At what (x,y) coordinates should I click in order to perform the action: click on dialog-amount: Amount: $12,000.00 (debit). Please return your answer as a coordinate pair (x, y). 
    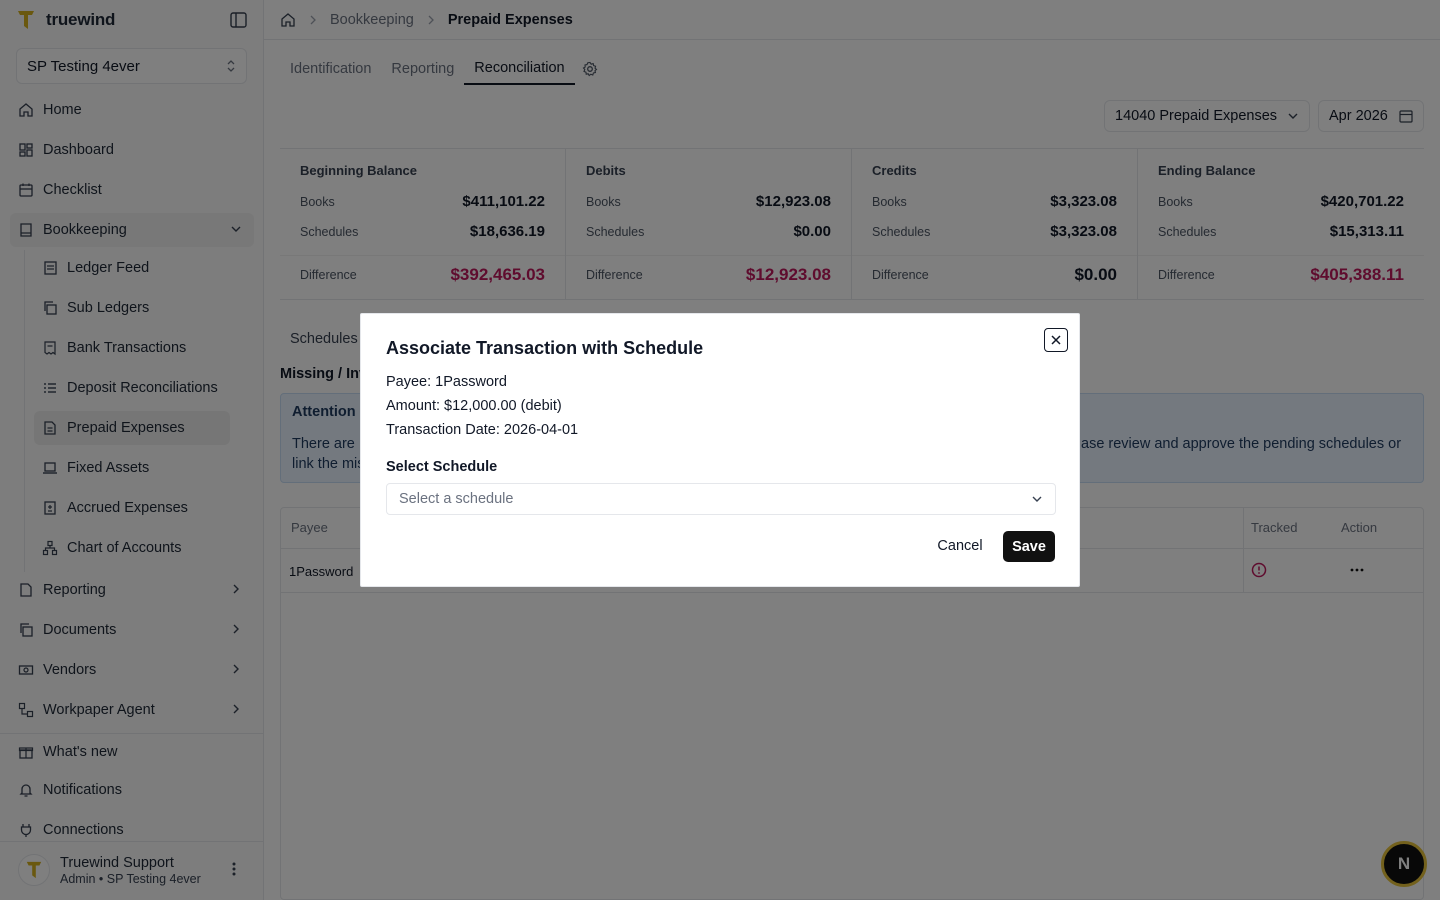
    Looking at the image, I should click on (474, 406).